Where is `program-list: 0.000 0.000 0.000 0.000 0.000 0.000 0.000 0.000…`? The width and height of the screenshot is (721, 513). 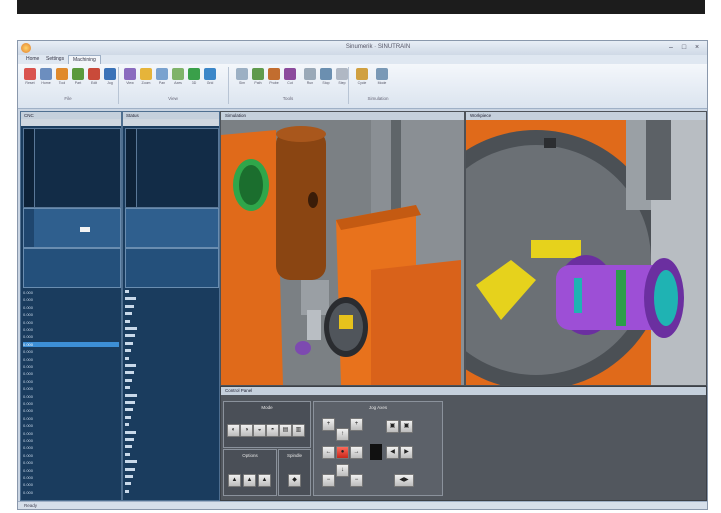
program-list: 0.000 0.000 0.000 0.000 0.000 0.000 0.000 0.000… is located at coordinates (71, 394).